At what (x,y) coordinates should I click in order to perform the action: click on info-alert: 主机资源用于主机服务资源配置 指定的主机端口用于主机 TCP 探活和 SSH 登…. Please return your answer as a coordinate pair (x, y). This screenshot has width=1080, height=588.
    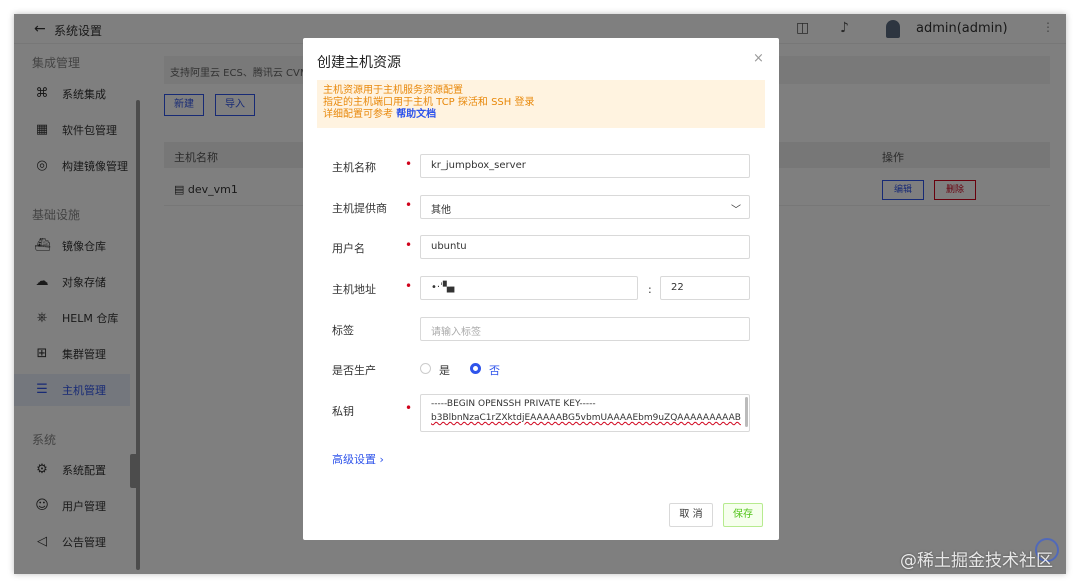
    Looking at the image, I should click on (541, 104).